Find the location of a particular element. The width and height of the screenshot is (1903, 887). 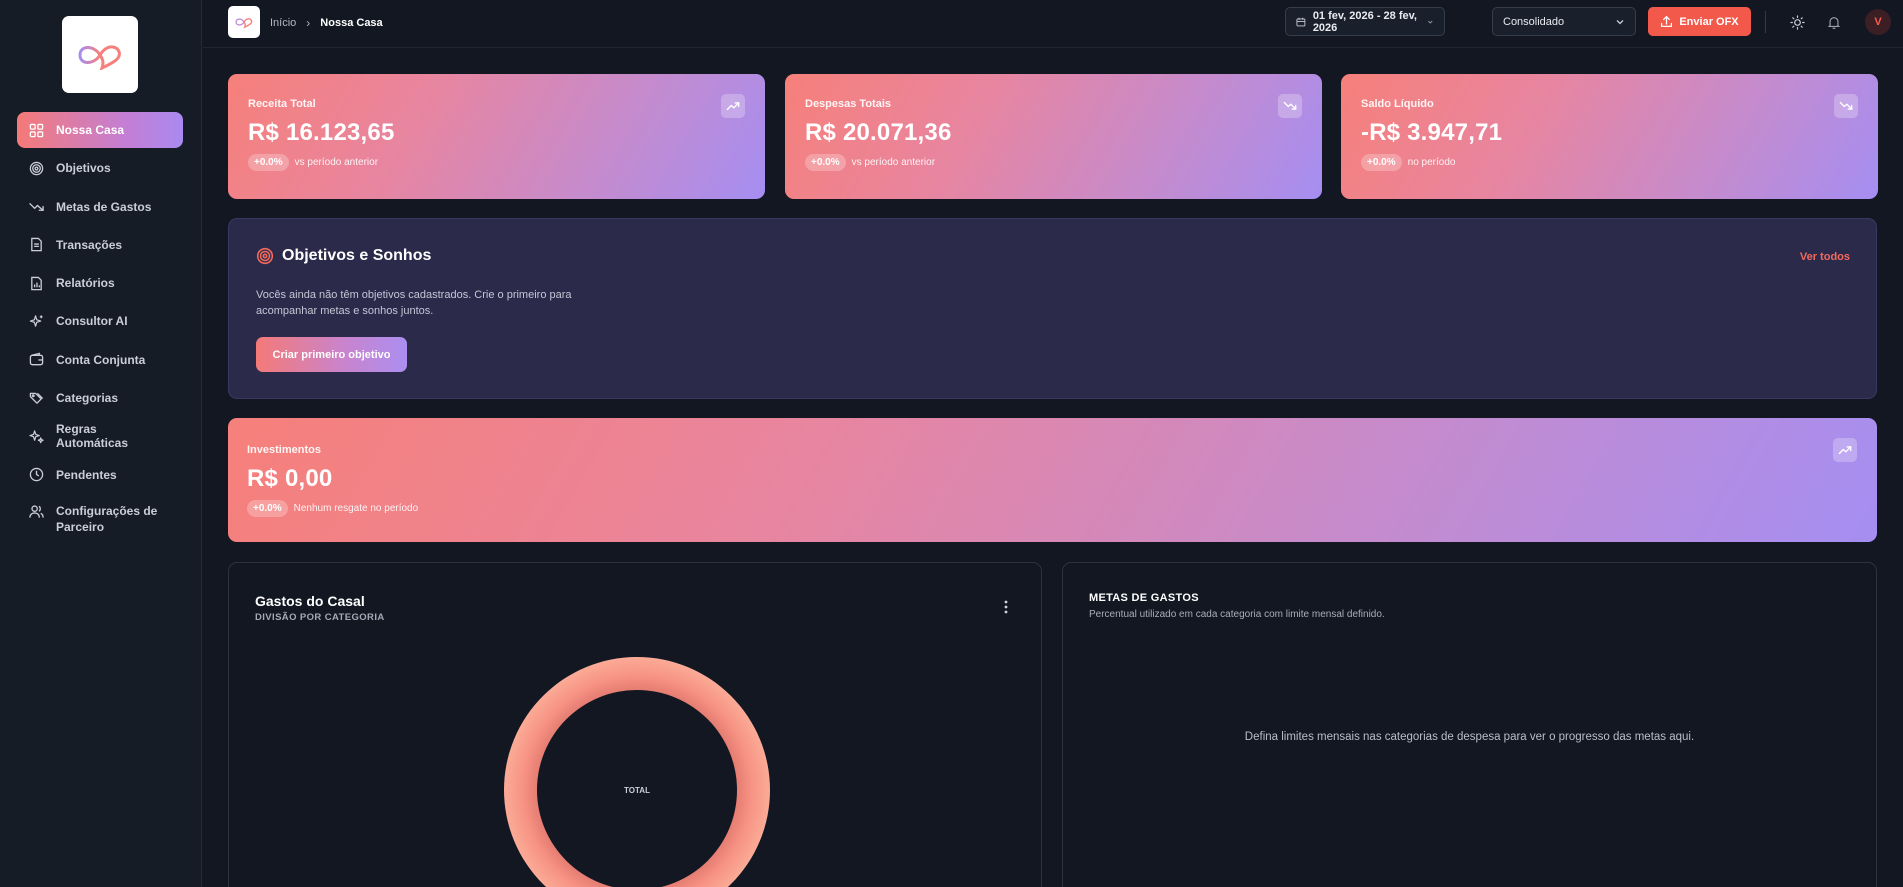

wallet-icon is located at coordinates (36, 359).